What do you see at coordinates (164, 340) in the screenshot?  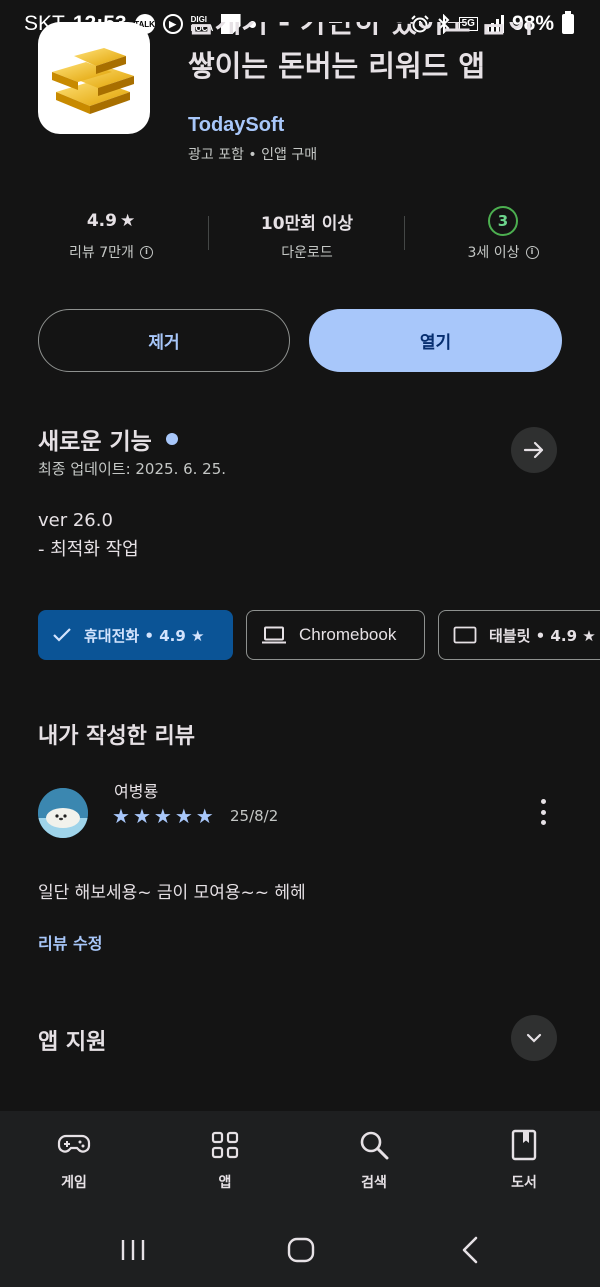 I see `uninstall-button: 제거` at bounding box center [164, 340].